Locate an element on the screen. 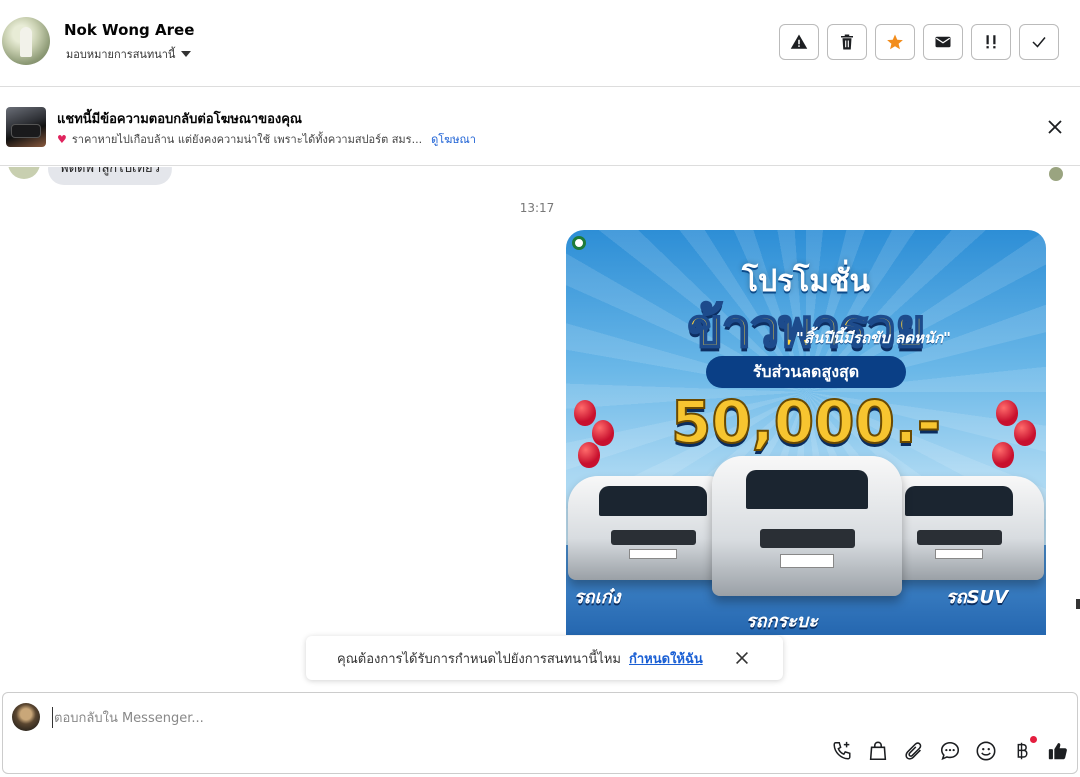 The height and width of the screenshot is (777, 1080). like-button is located at coordinates (1058, 751).